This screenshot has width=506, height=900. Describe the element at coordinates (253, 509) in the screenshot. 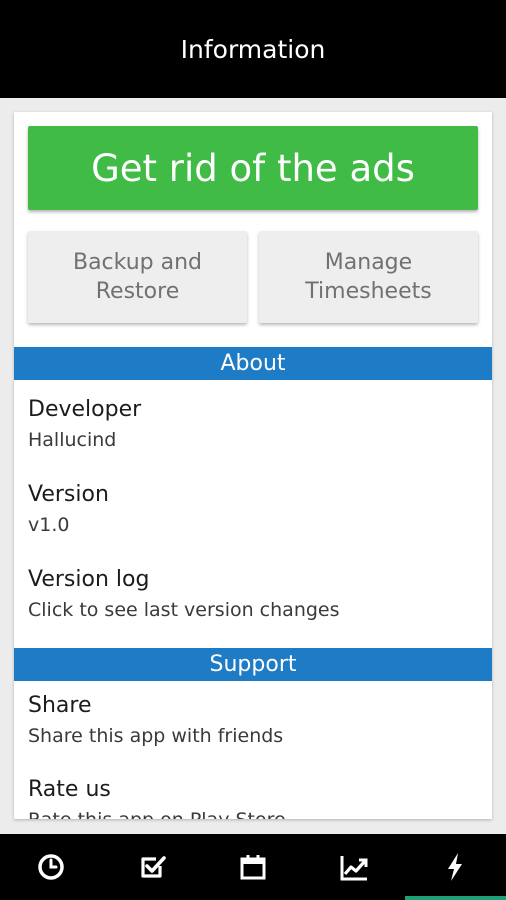

I see `version-item: Version v1.0` at that location.